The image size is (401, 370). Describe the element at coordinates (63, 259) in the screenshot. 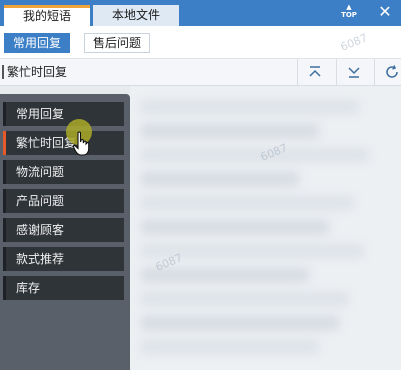

I see `menu-item-style-recommend: 款式推荐` at that location.